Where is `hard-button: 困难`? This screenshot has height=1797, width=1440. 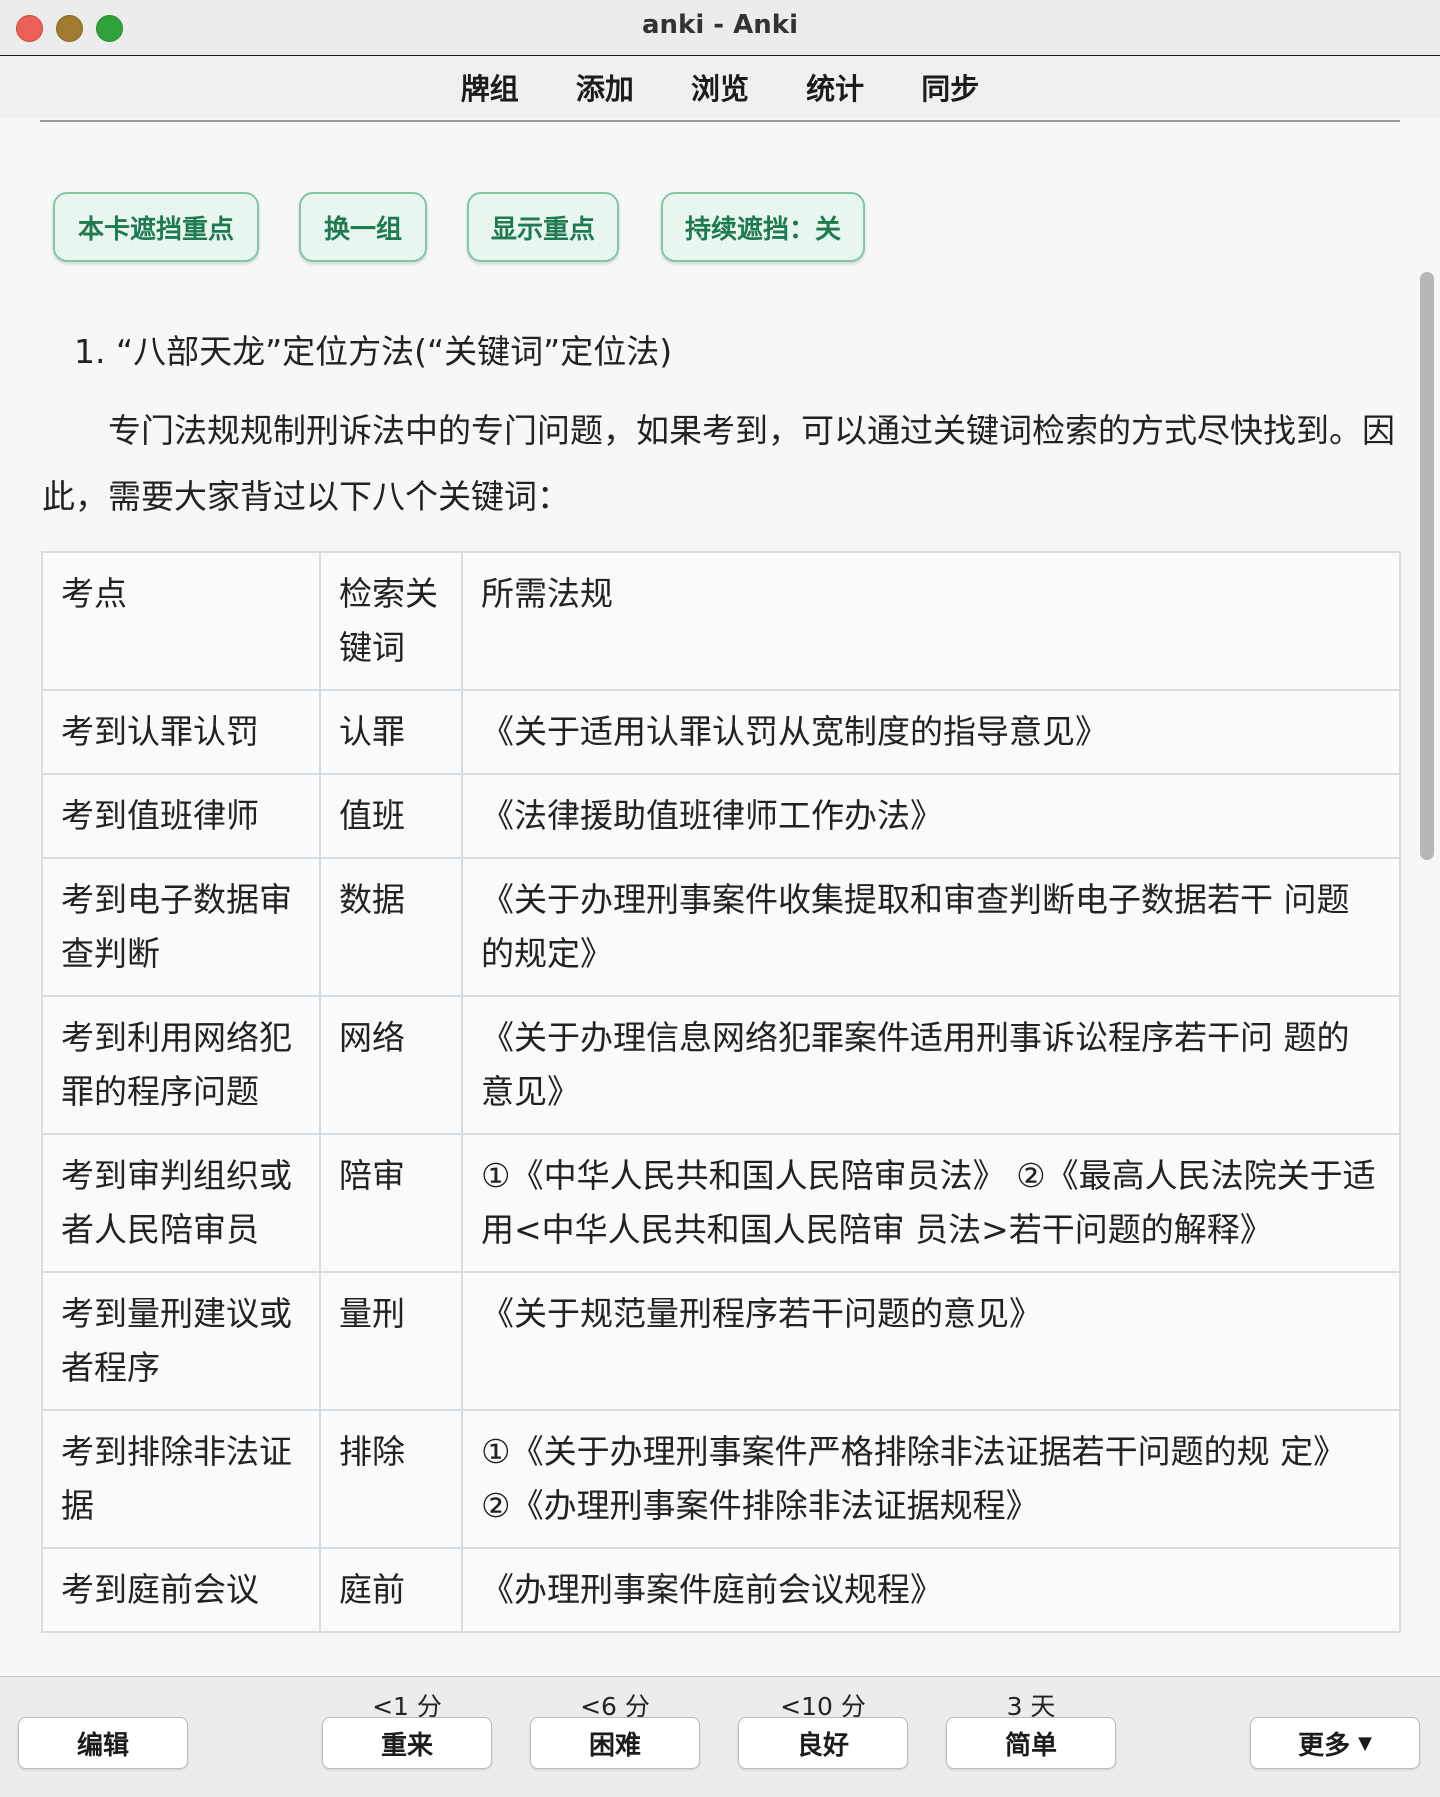
hard-button: 困难 is located at coordinates (615, 1743).